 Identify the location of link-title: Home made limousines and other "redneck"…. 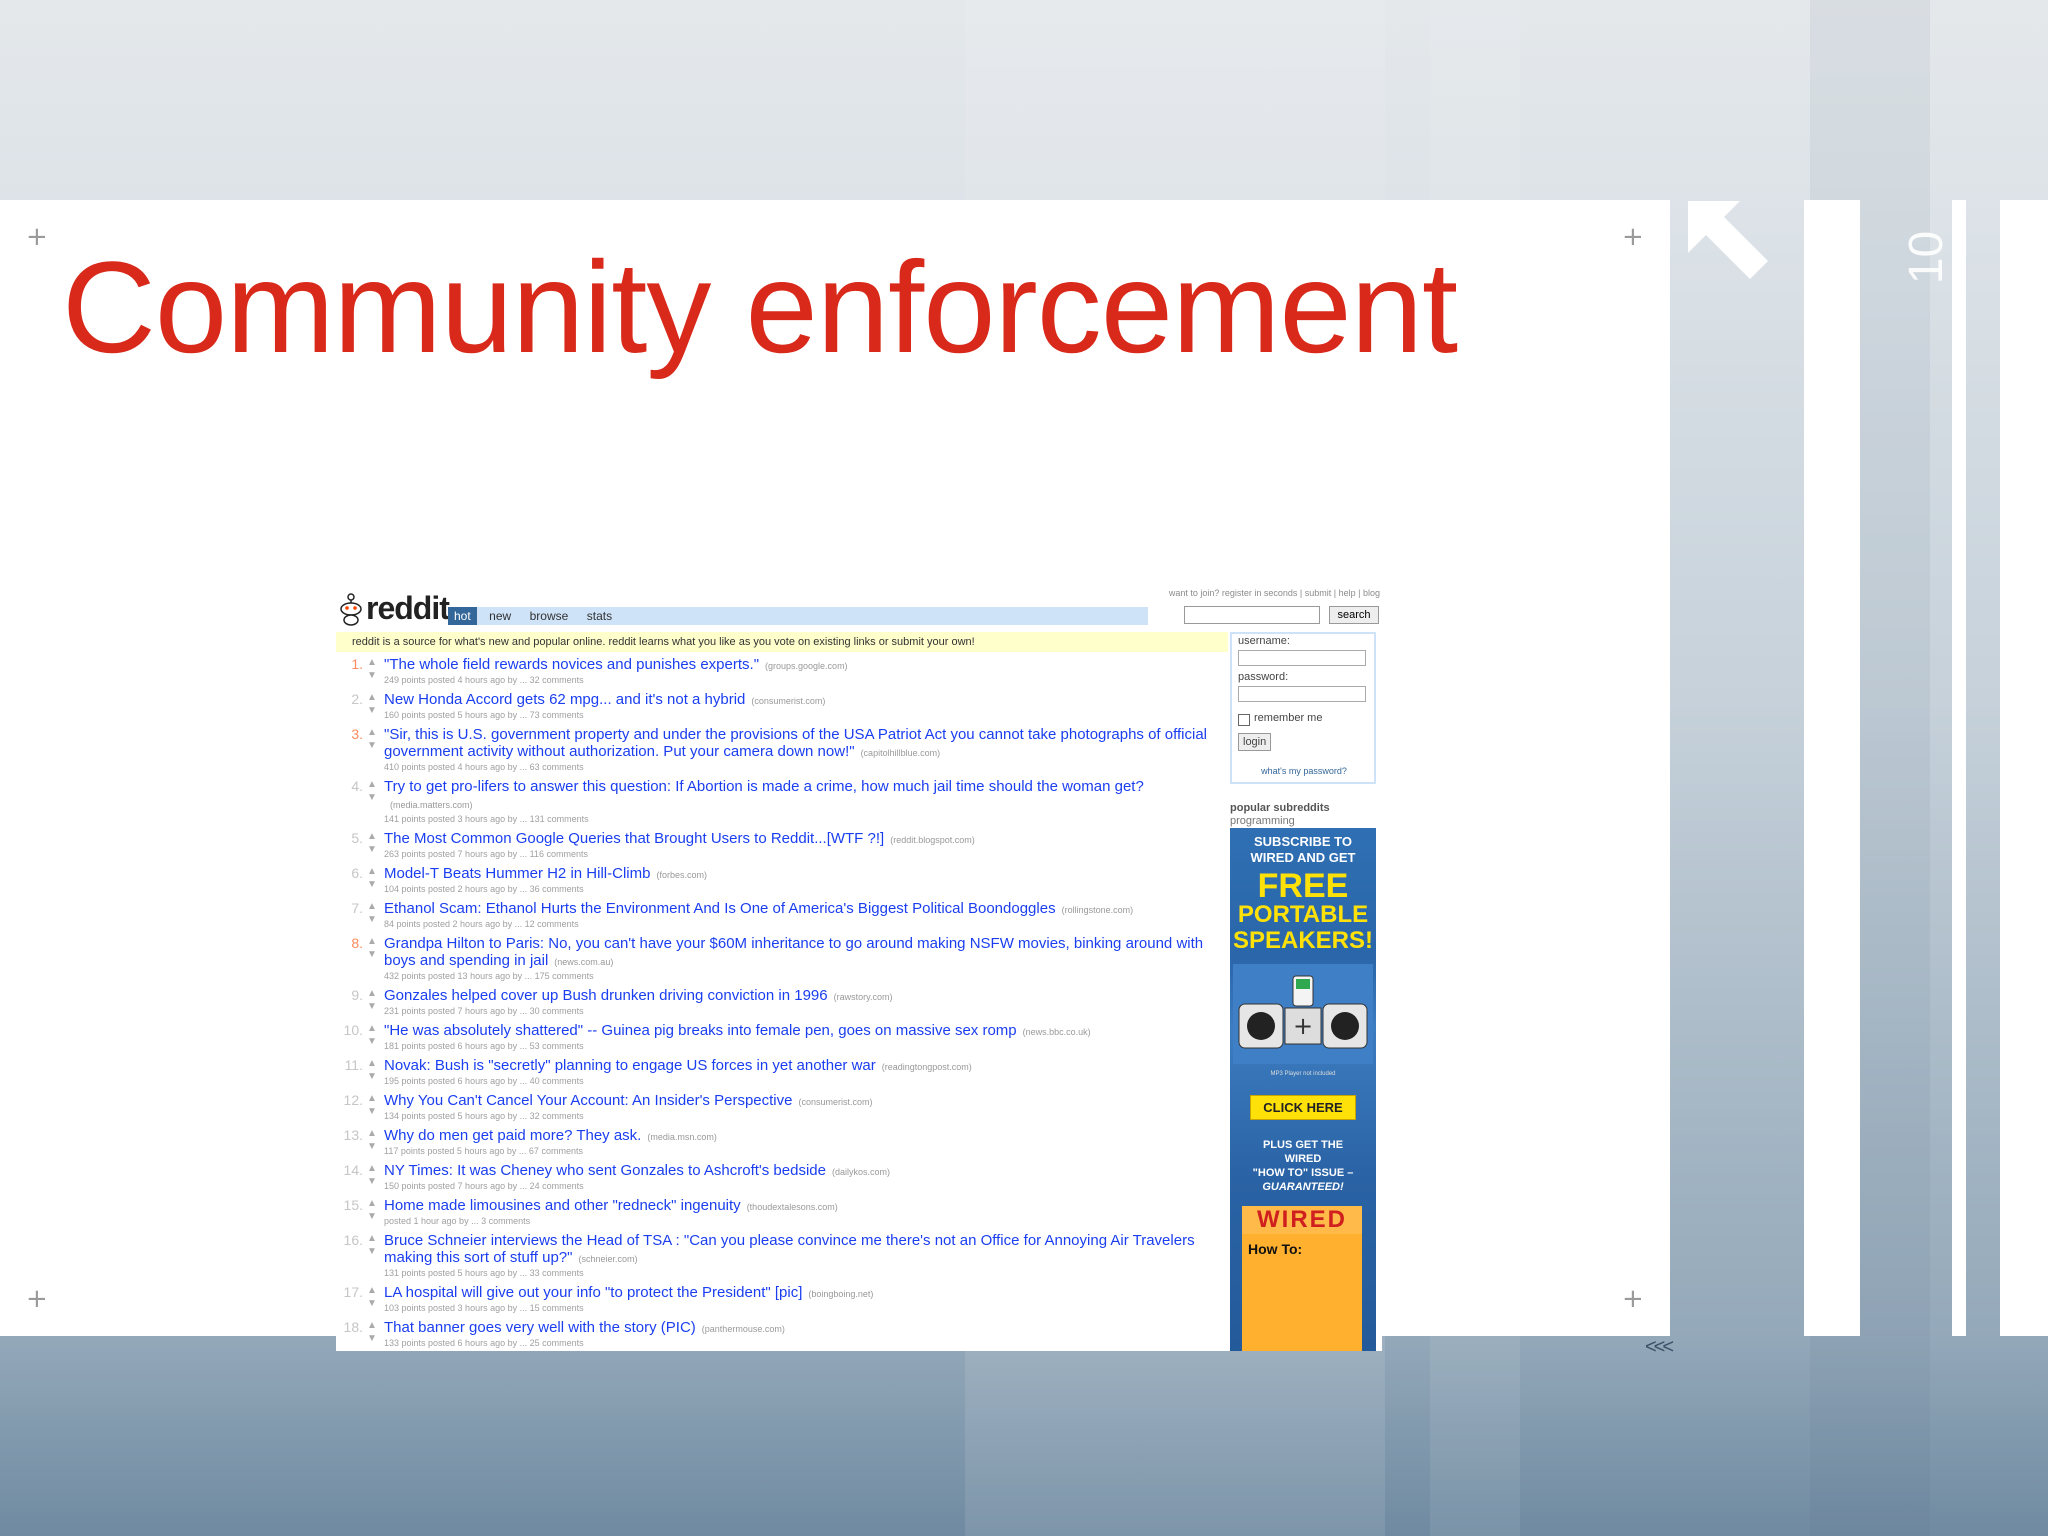
(562, 1205).